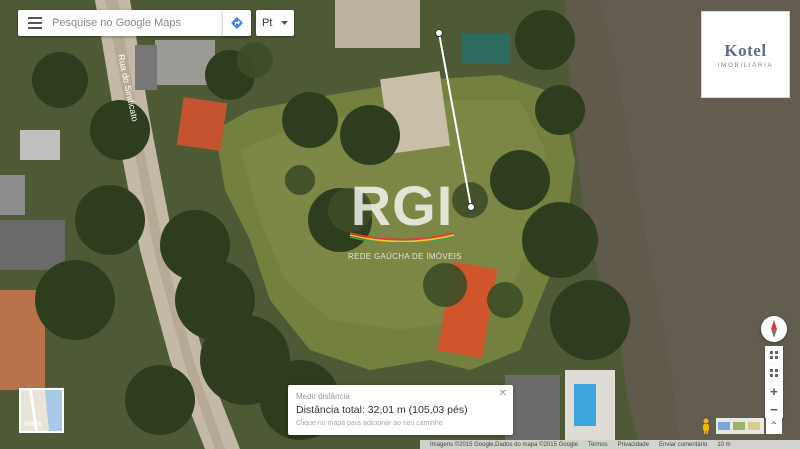 This screenshot has height=449, width=800. I want to click on tilt-icon, so click(774, 373).